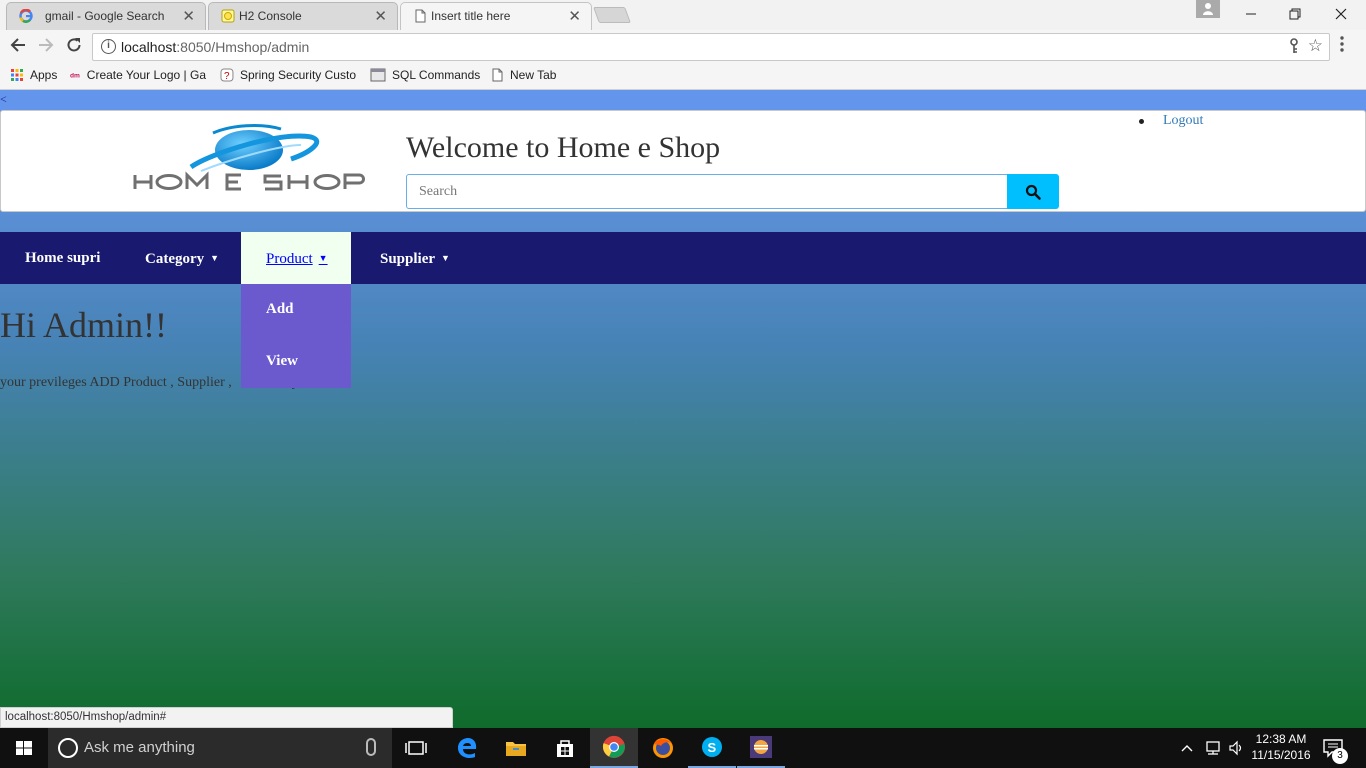 The image size is (1366, 768). Describe the element at coordinates (116, 382) in the screenshot. I see `privileges-visible: your previleges ADD Product , Supplier ,` at that location.